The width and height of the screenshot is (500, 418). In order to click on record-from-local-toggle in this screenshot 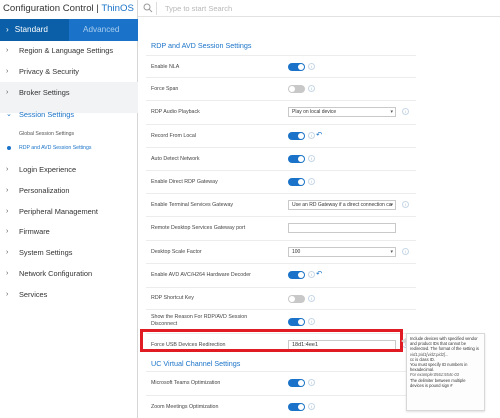, I will do `click(296, 136)`.